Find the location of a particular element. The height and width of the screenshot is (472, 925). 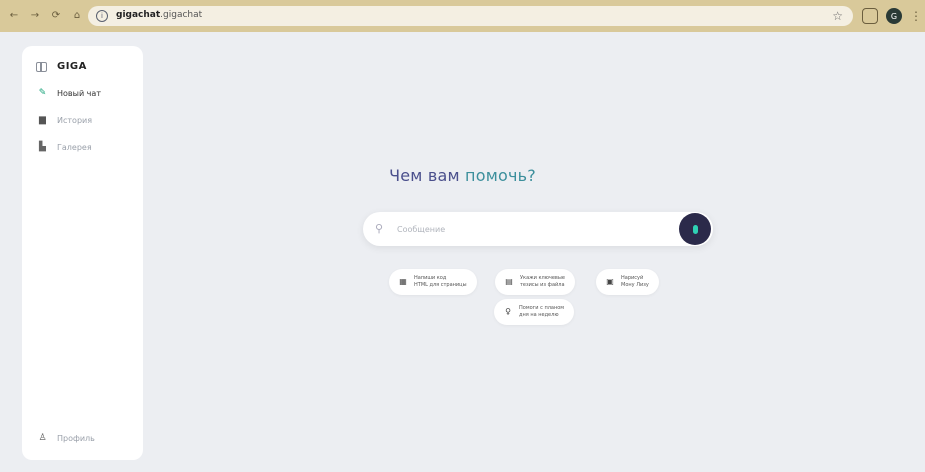

suggestion-chip: ▦ Напиши код HTML для страницы is located at coordinates (433, 282).